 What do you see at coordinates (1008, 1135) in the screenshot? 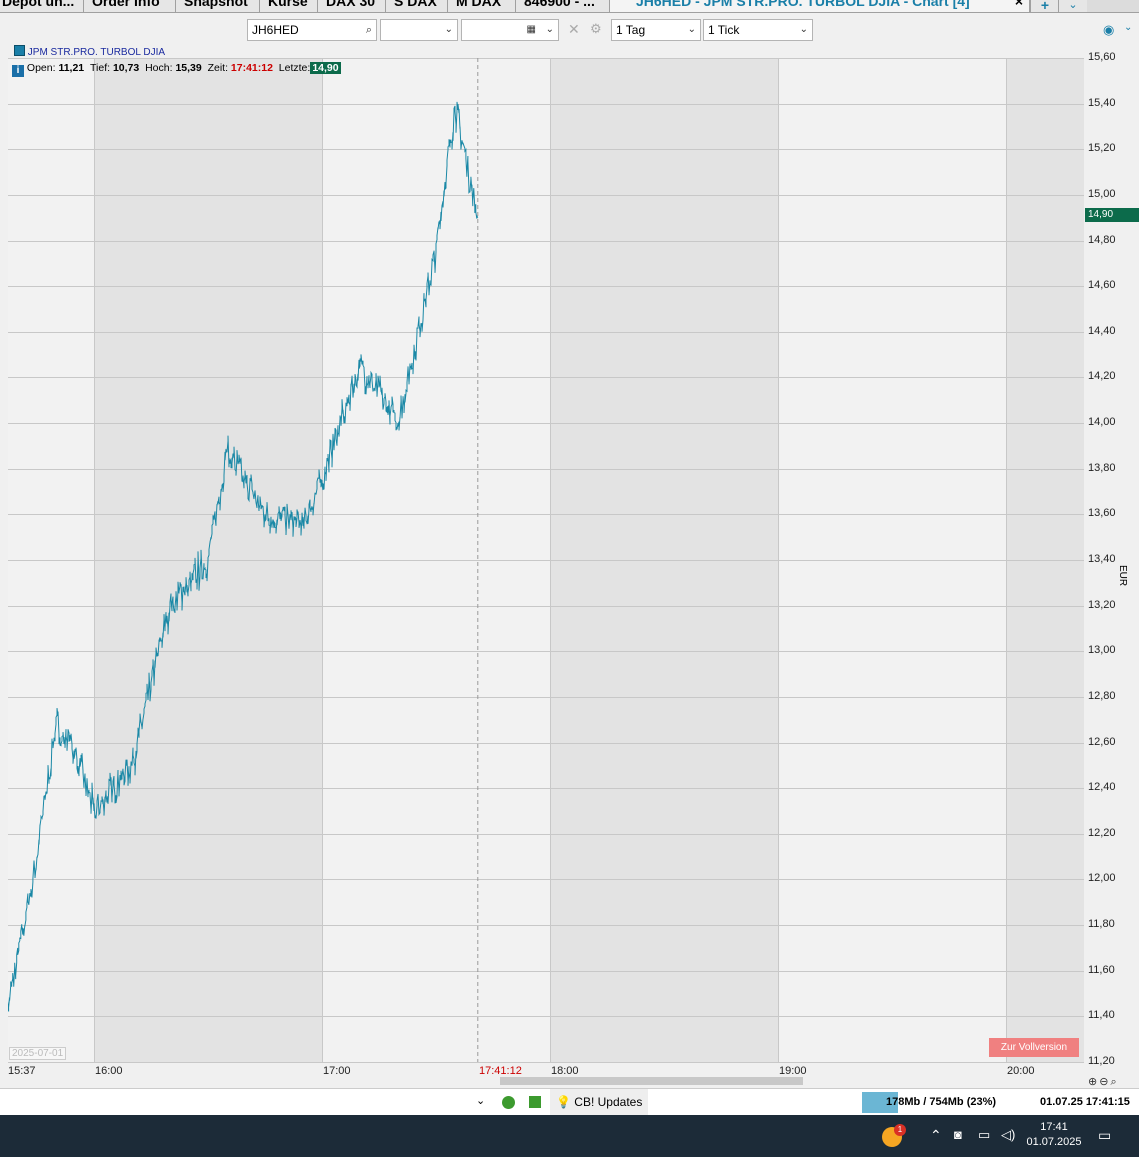
I see `volume-icon: ◁)` at bounding box center [1008, 1135].